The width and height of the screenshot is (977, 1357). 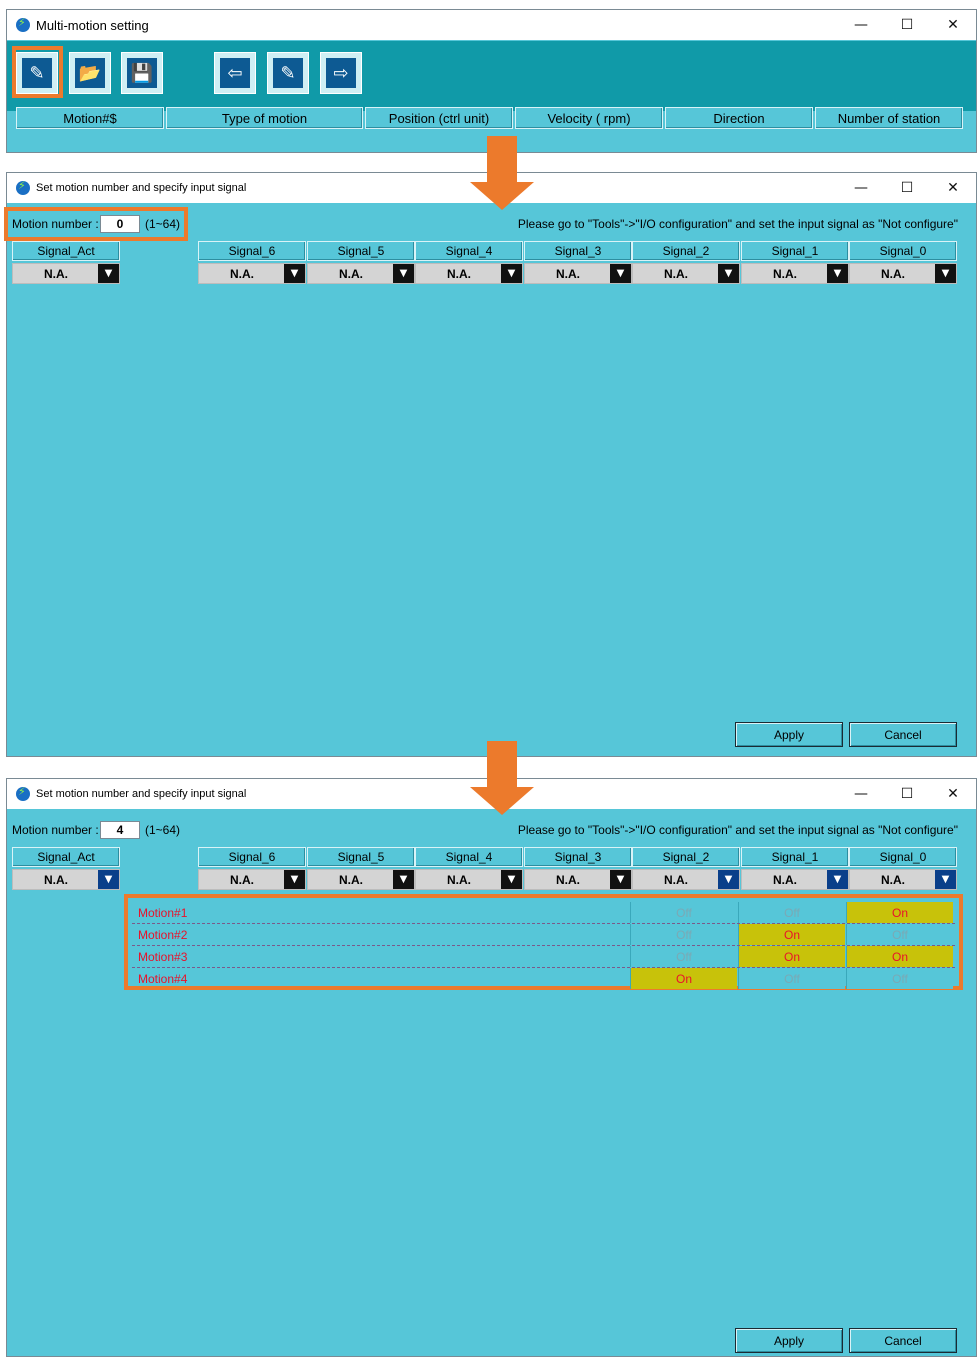 What do you see at coordinates (264, 118) in the screenshot?
I see `column-header: Type of motion` at bounding box center [264, 118].